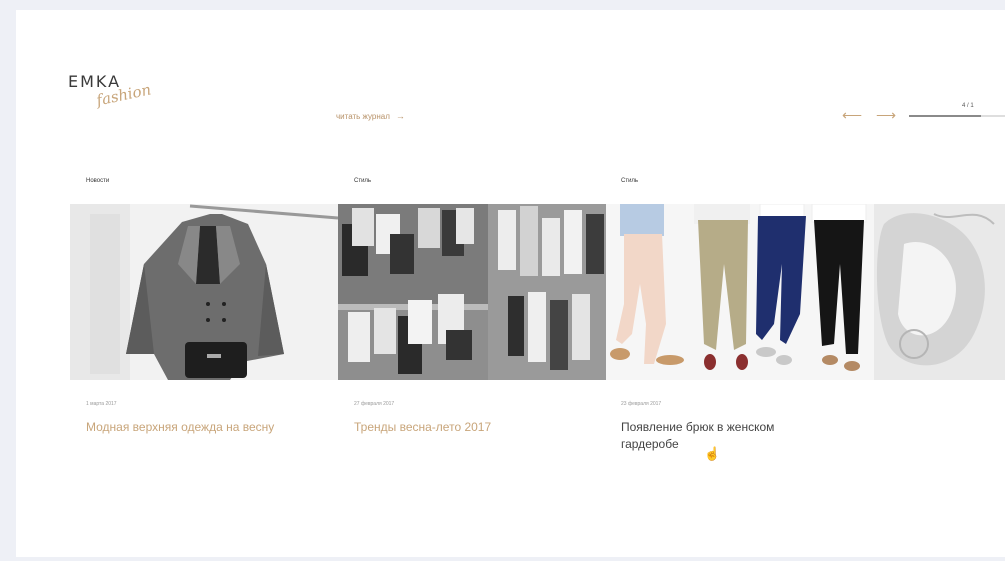 This screenshot has width=1005, height=561. I want to click on card-image-jacket, so click(204, 292).